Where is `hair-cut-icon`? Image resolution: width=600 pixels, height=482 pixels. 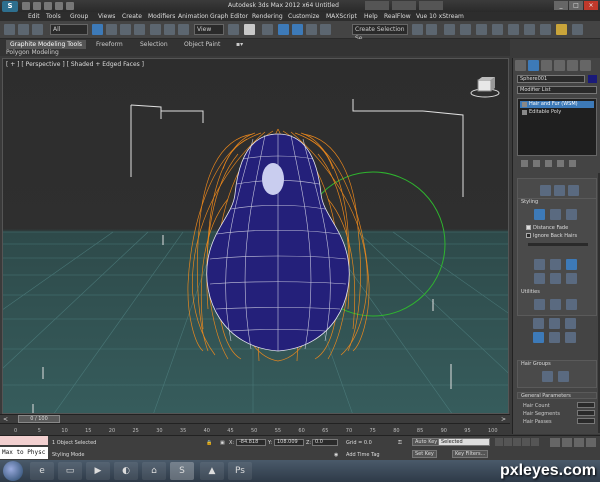 hair-cut-icon is located at coordinates (555, 214).